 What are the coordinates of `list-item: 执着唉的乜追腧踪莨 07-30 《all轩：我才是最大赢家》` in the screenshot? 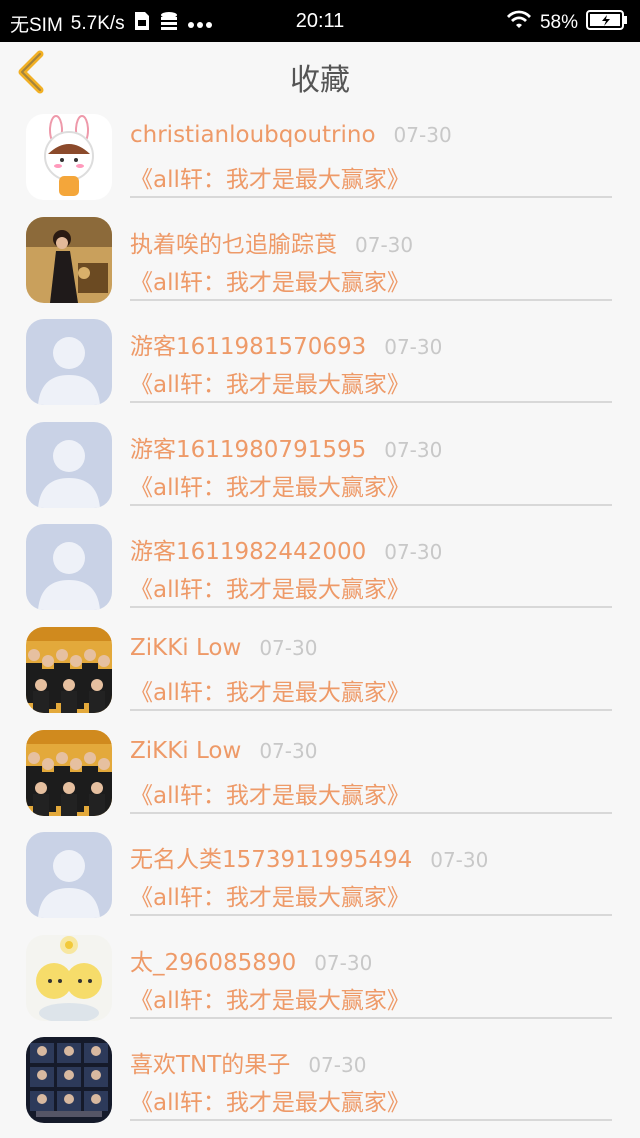 It's located at (320, 252).